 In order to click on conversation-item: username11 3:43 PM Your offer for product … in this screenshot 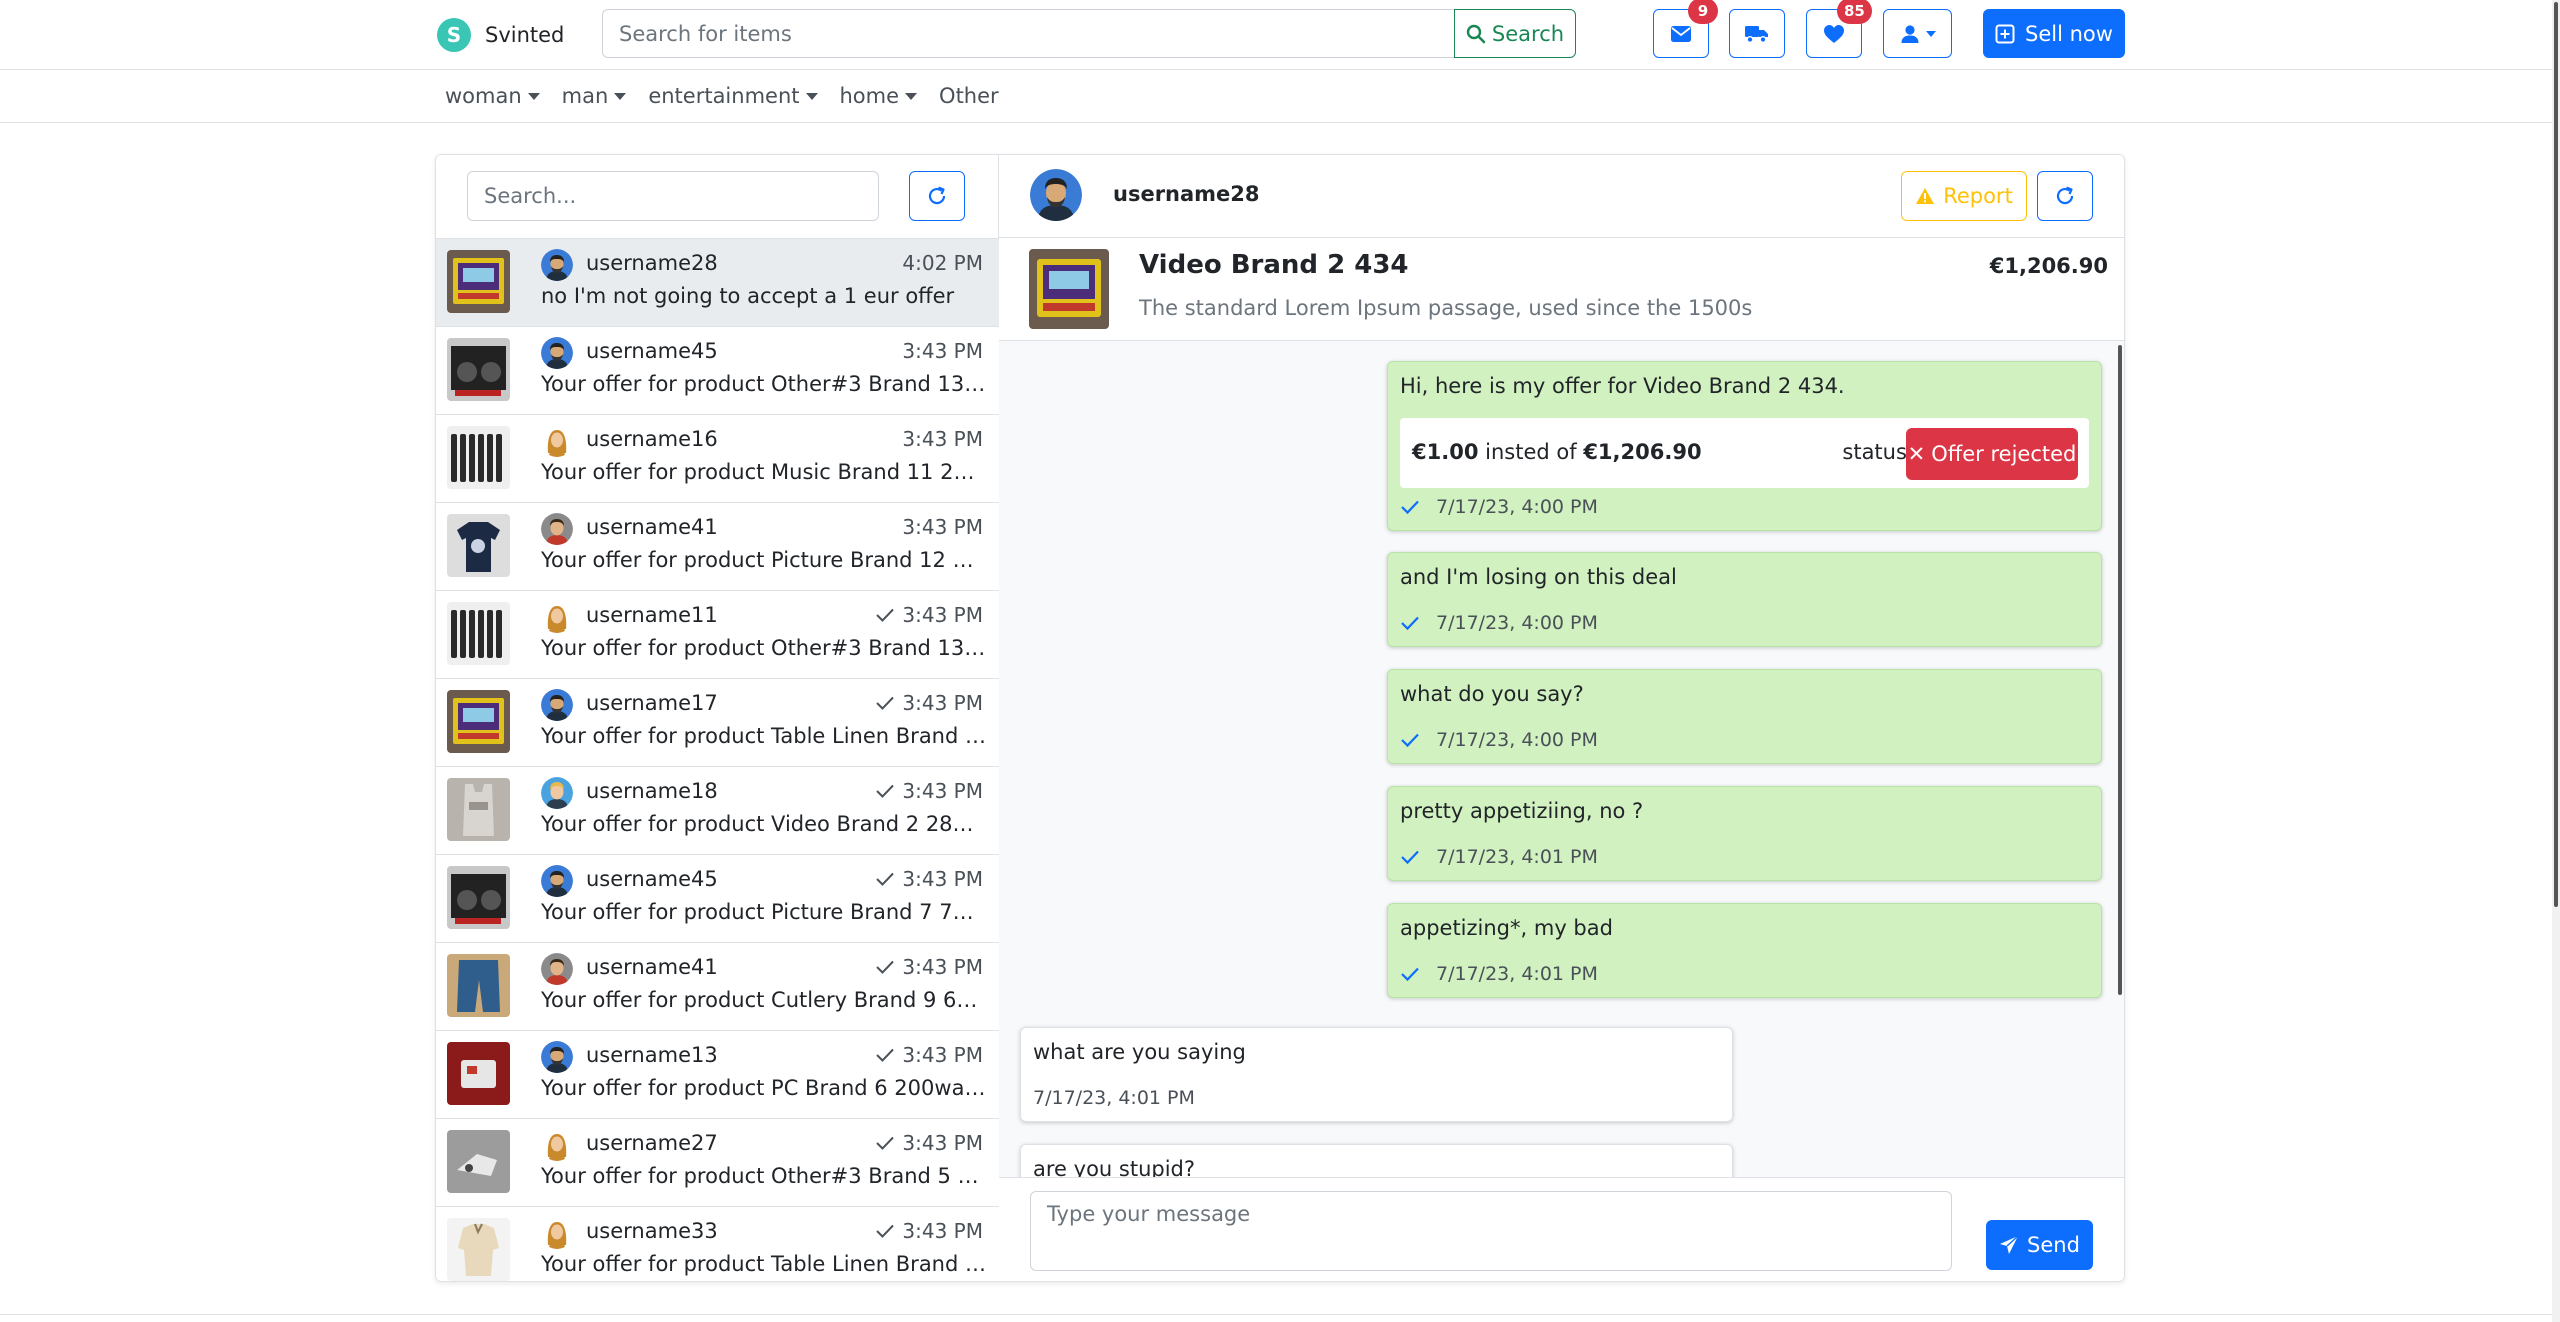, I will do `click(717, 635)`.